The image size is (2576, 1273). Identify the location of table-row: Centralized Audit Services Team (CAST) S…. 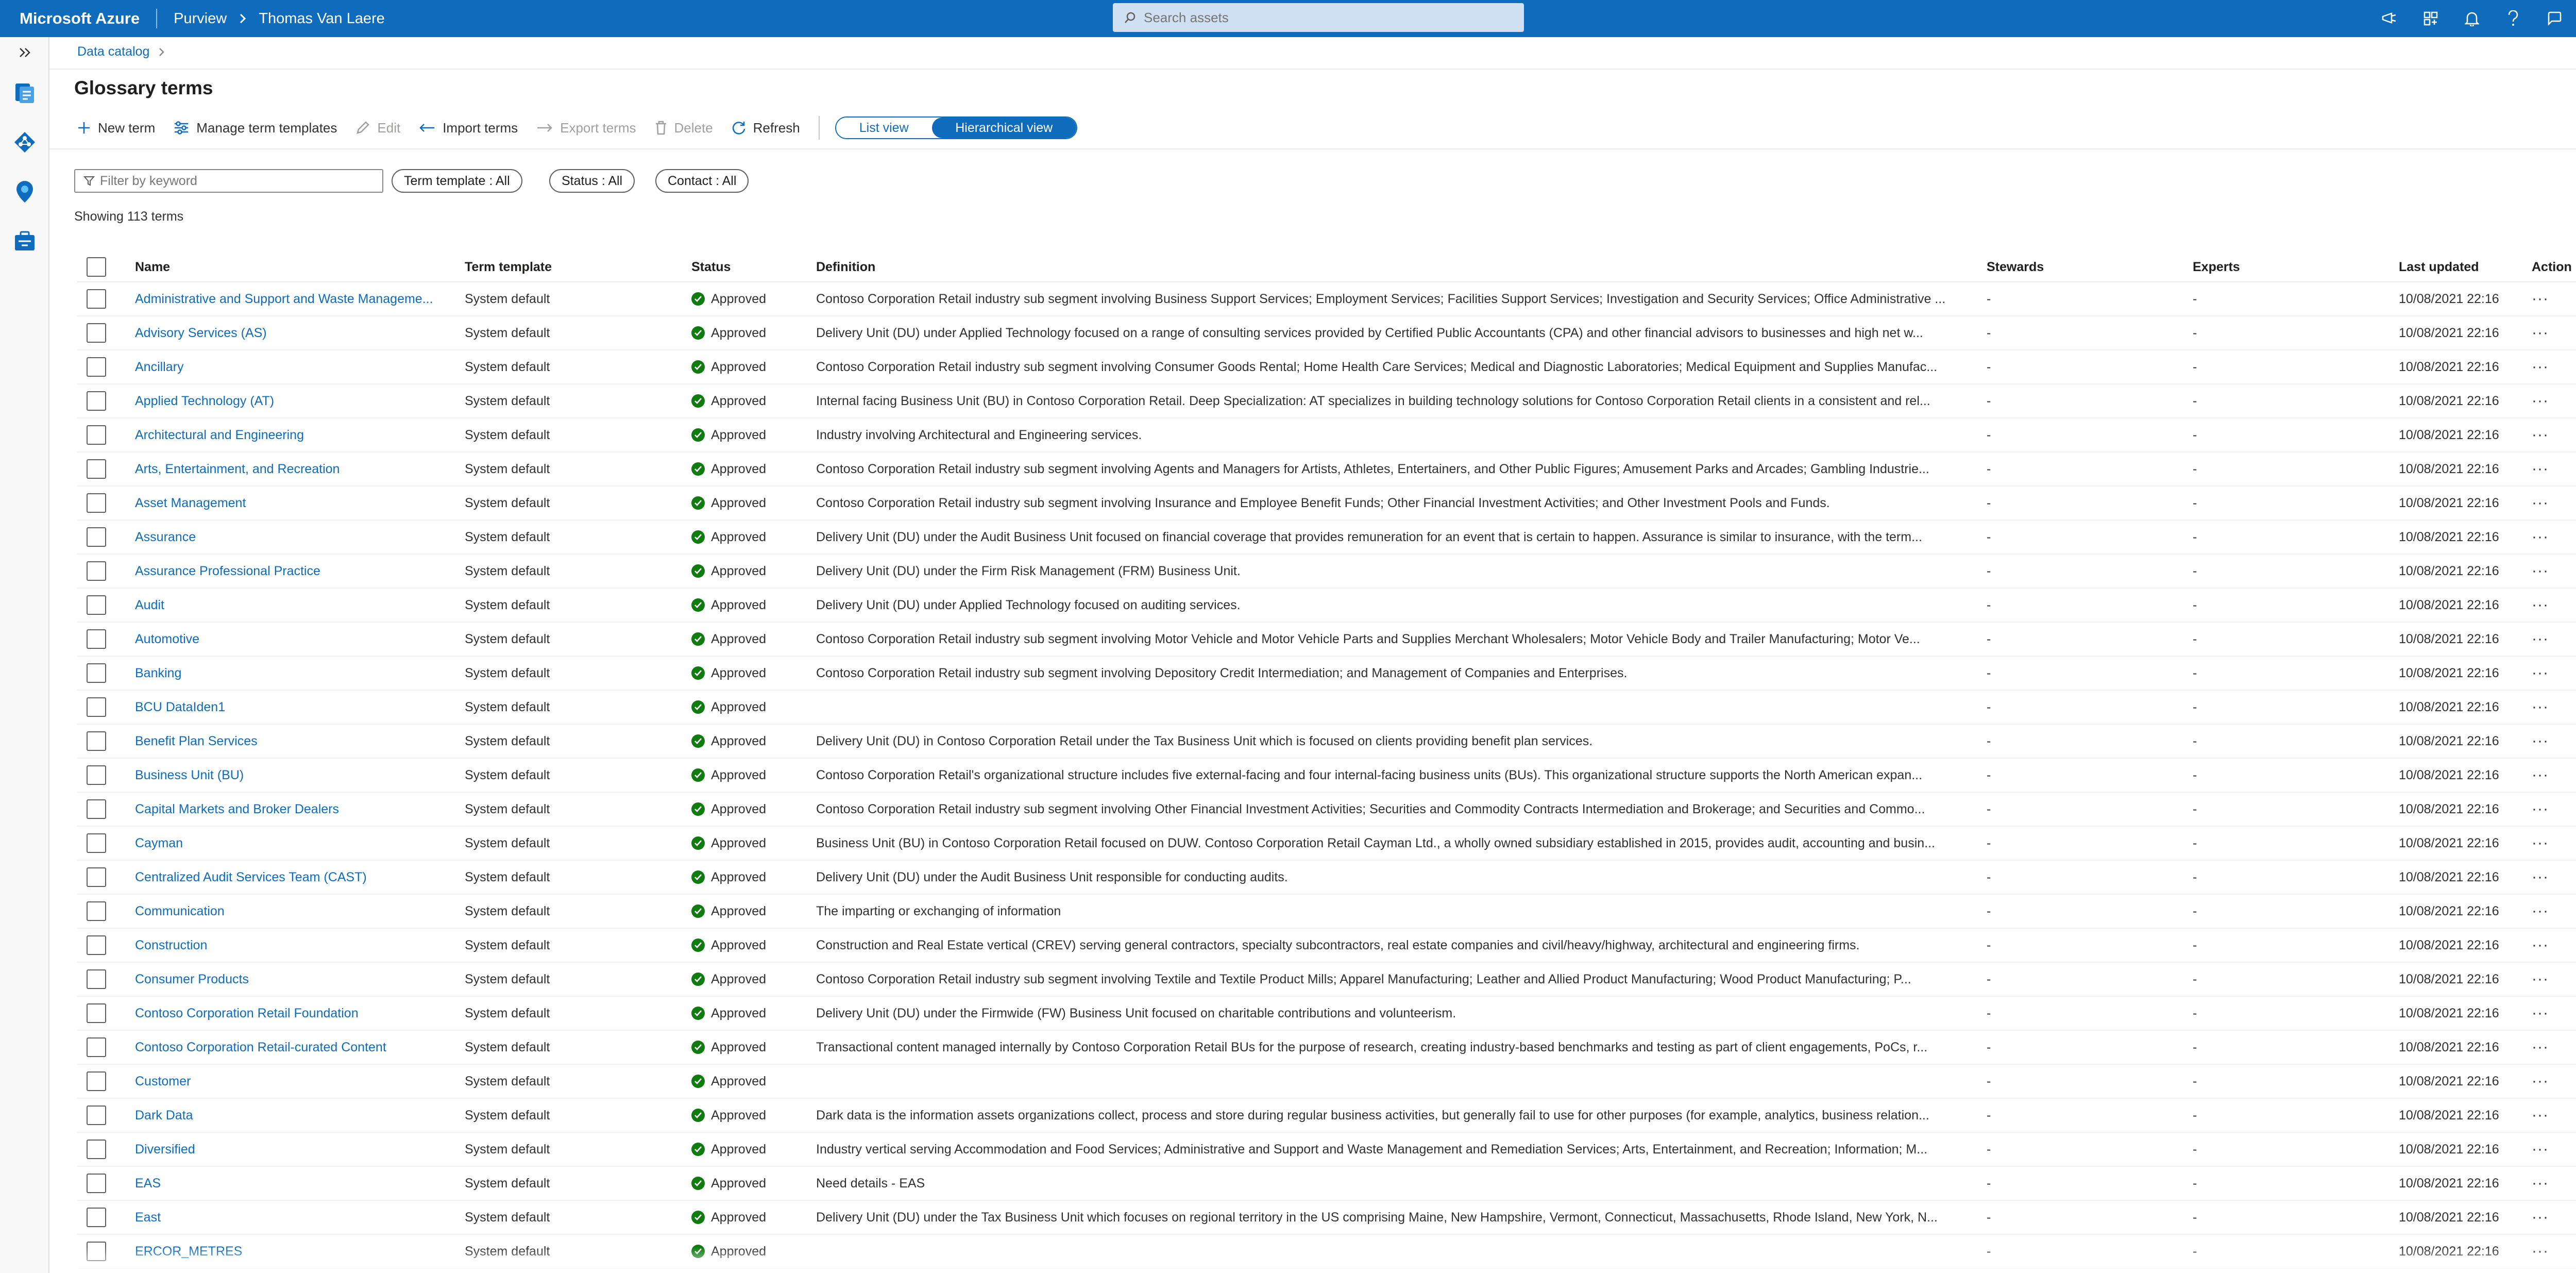
(1326, 878).